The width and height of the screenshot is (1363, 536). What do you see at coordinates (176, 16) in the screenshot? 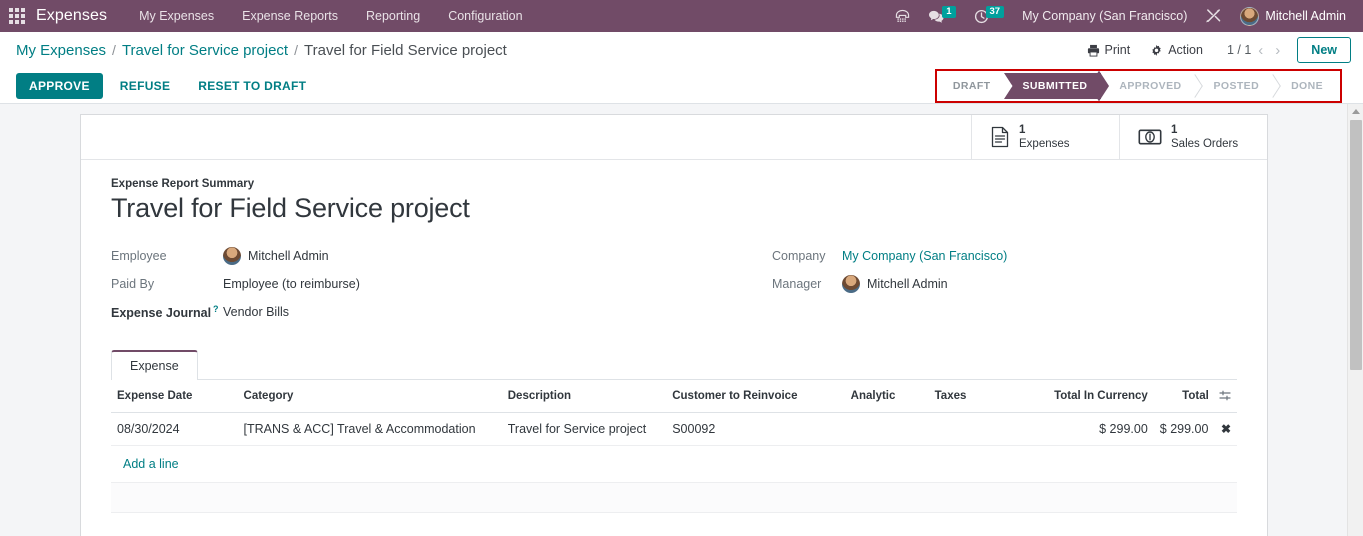
I see `menu-my-expenses: My Expenses` at bounding box center [176, 16].